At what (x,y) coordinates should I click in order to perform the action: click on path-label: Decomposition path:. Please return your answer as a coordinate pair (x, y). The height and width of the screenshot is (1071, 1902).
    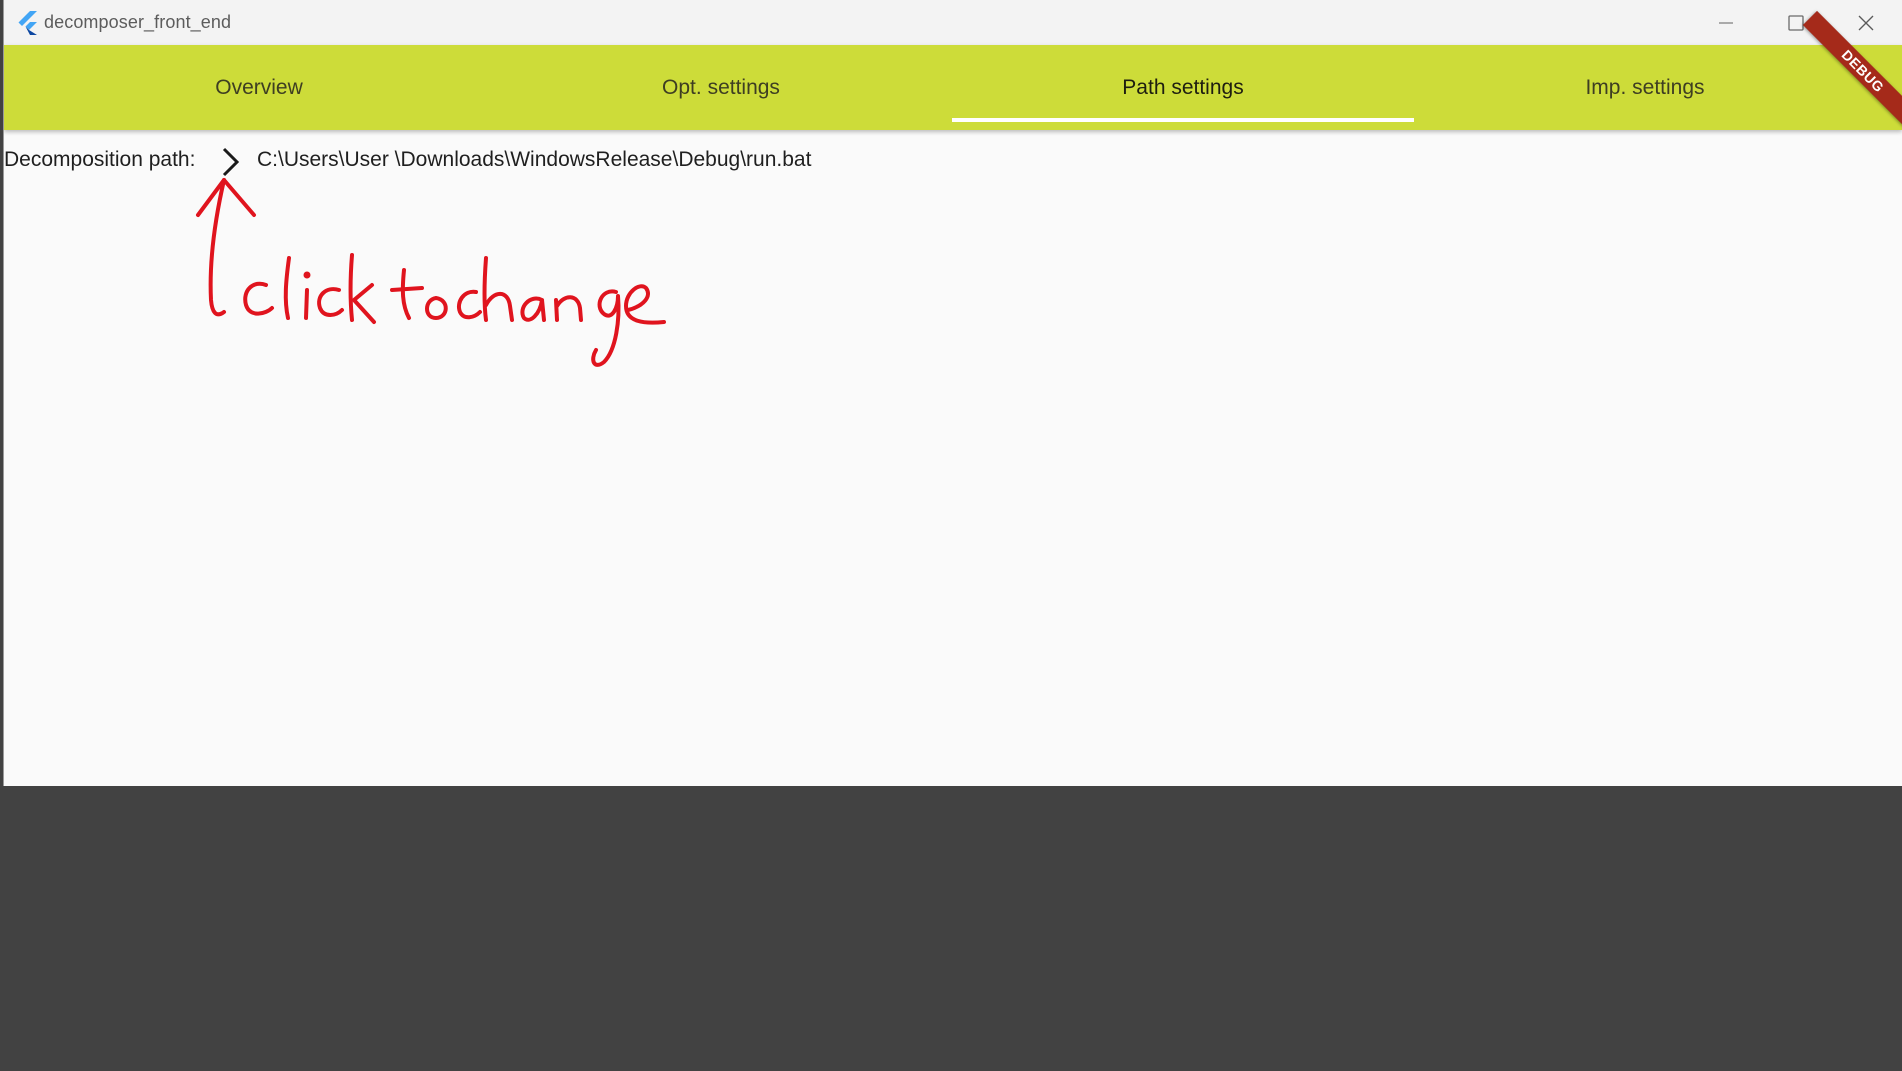
    Looking at the image, I should click on (100, 159).